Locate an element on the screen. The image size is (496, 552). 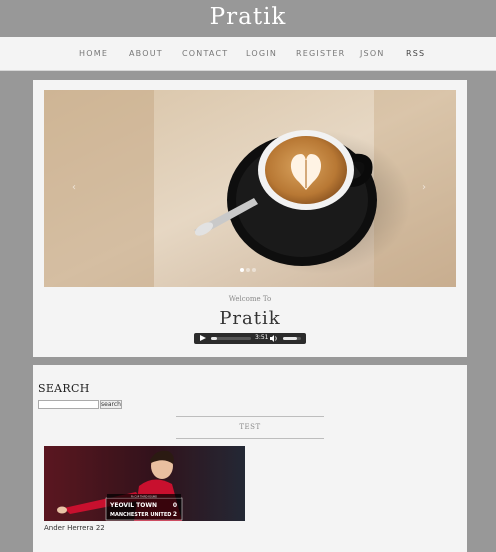
carousel-indicators is located at coordinates (252, 271).